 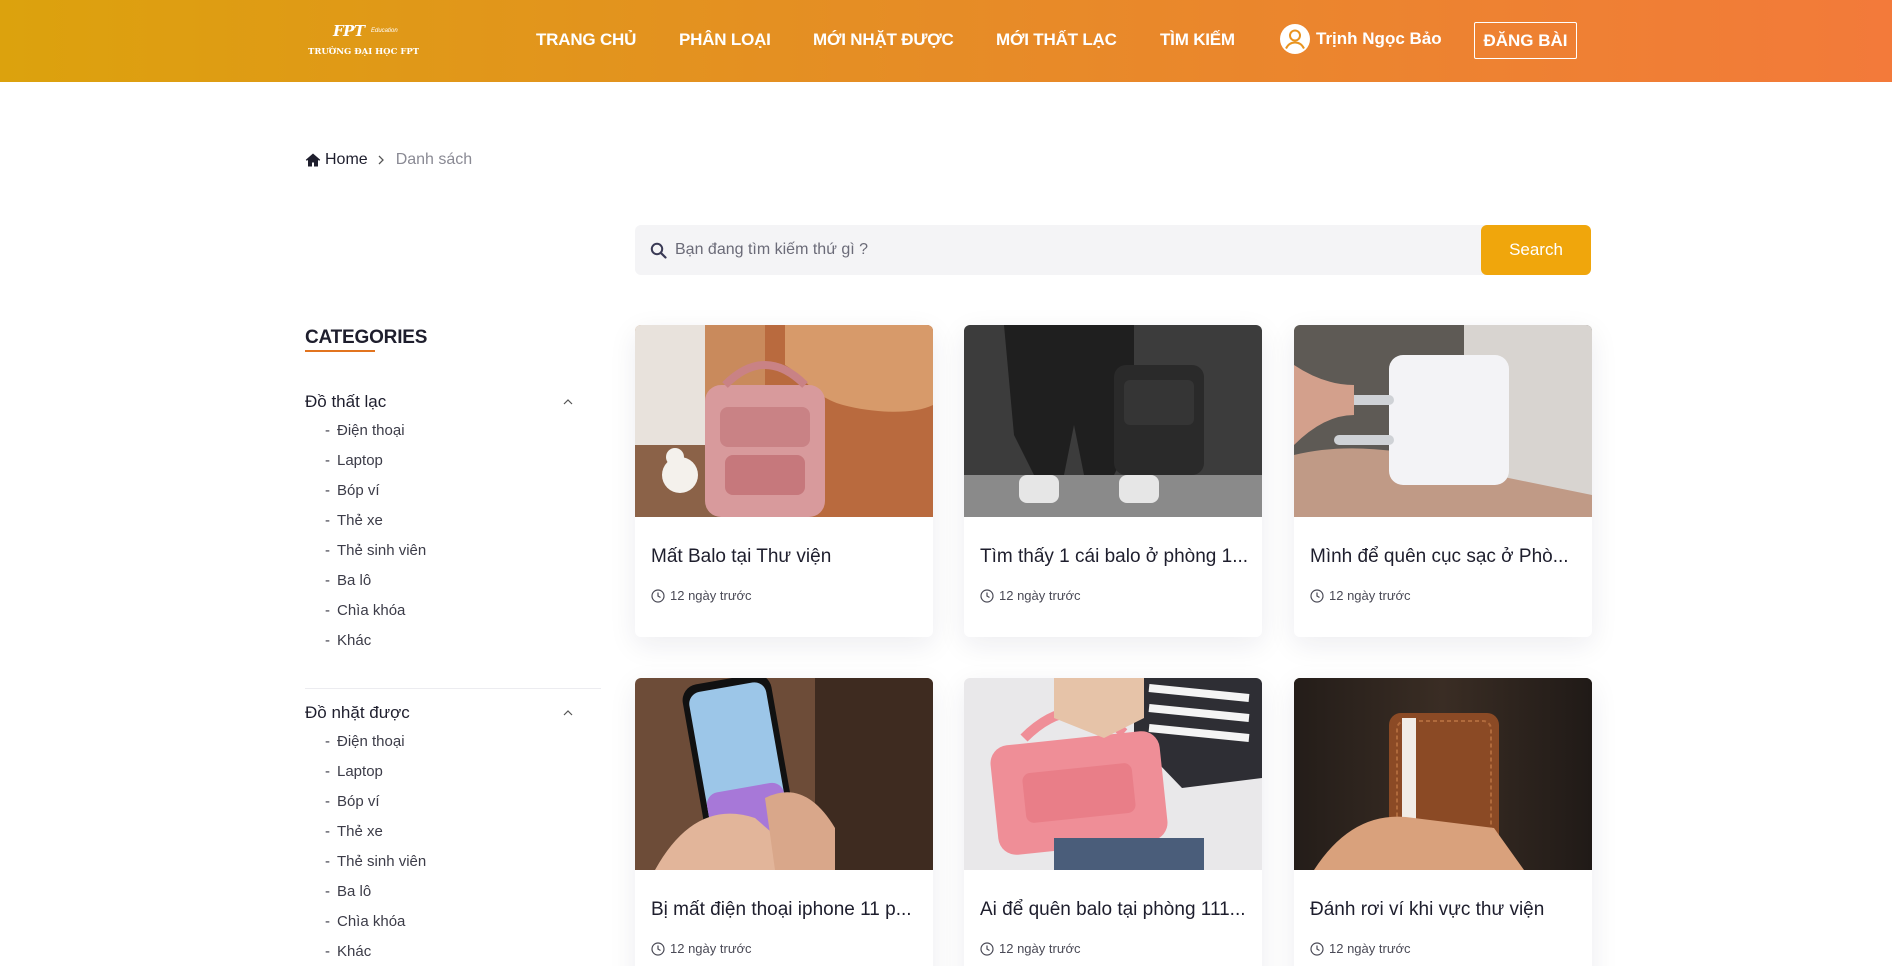 I want to click on nav-trang-chu: TRANG CHỦ, so click(x=586, y=40).